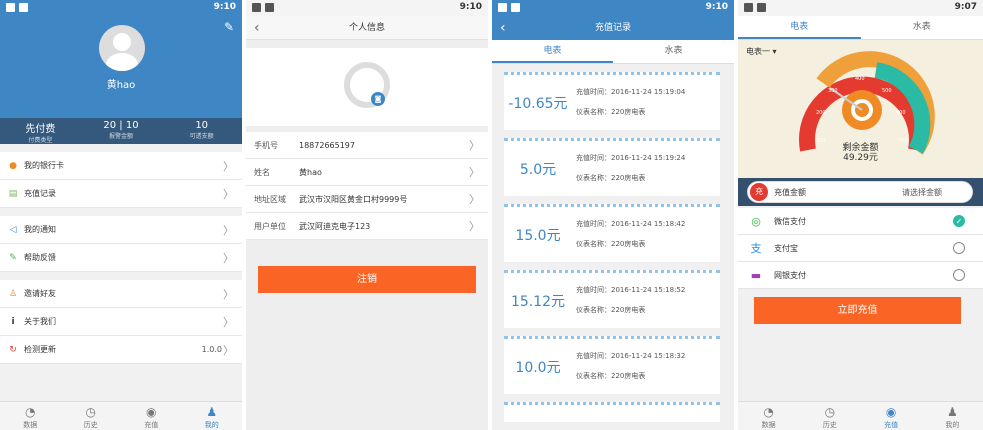 Image resolution: width=983 pixels, height=430 pixels. I want to click on refresh-icon: ↻, so click(13, 349).